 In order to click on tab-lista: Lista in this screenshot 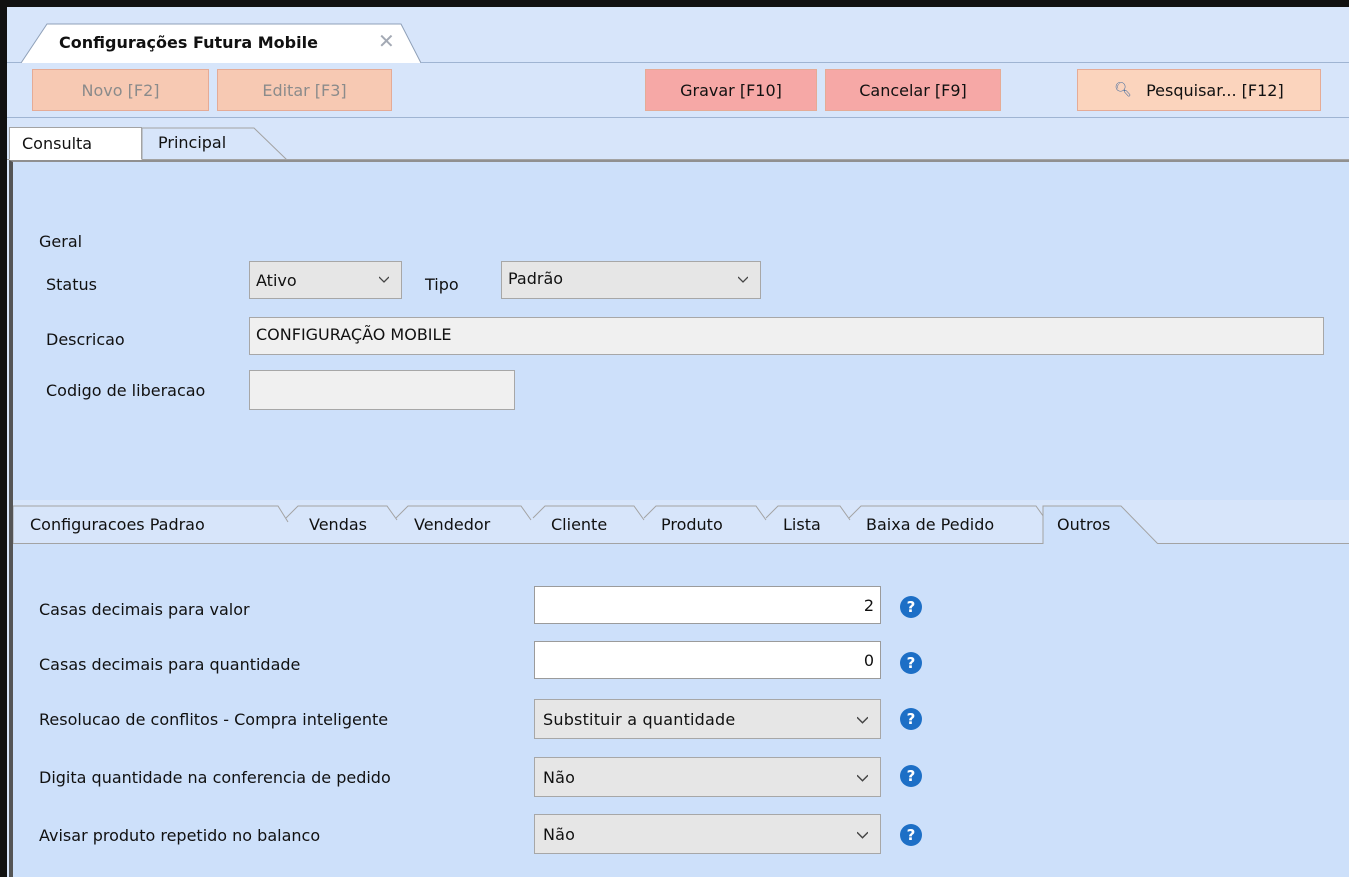, I will do `click(802, 525)`.